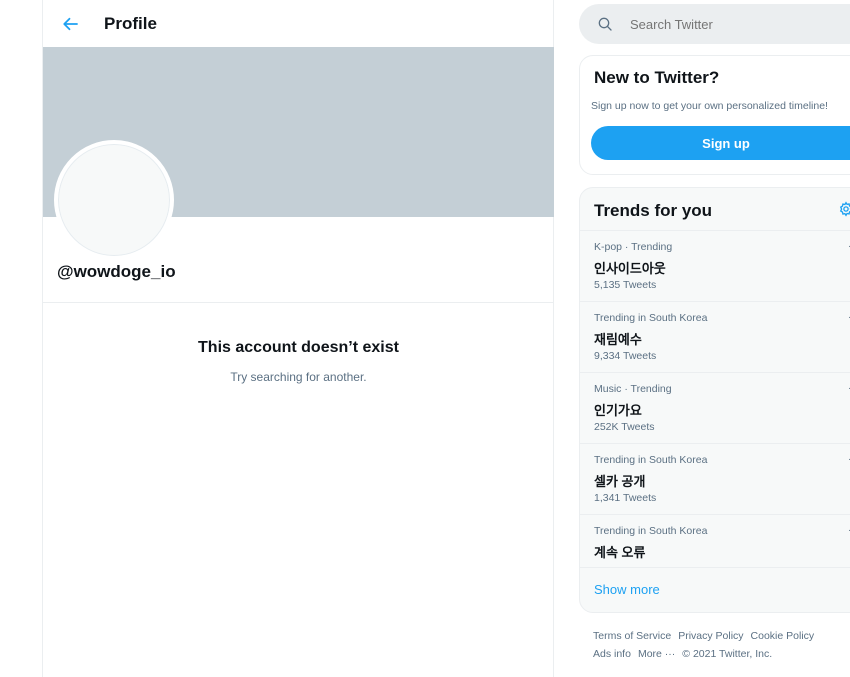 The image size is (850, 677). I want to click on page-title: Profile, so click(130, 23).